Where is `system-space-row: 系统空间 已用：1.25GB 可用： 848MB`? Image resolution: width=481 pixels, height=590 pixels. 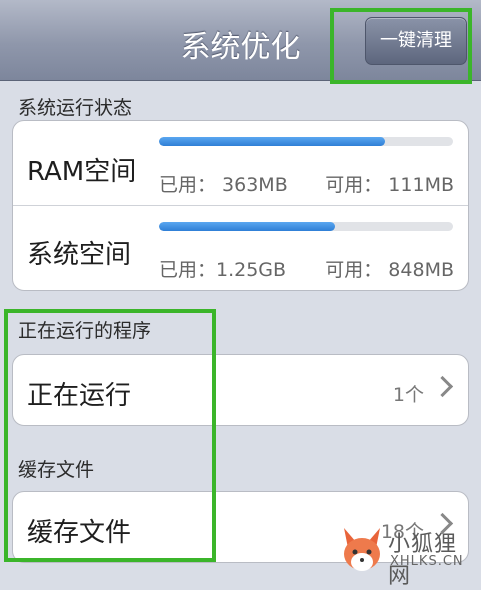 system-space-row: 系统空间 已用：1.25GB 可用： 848MB is located at coordinates (240, 247).